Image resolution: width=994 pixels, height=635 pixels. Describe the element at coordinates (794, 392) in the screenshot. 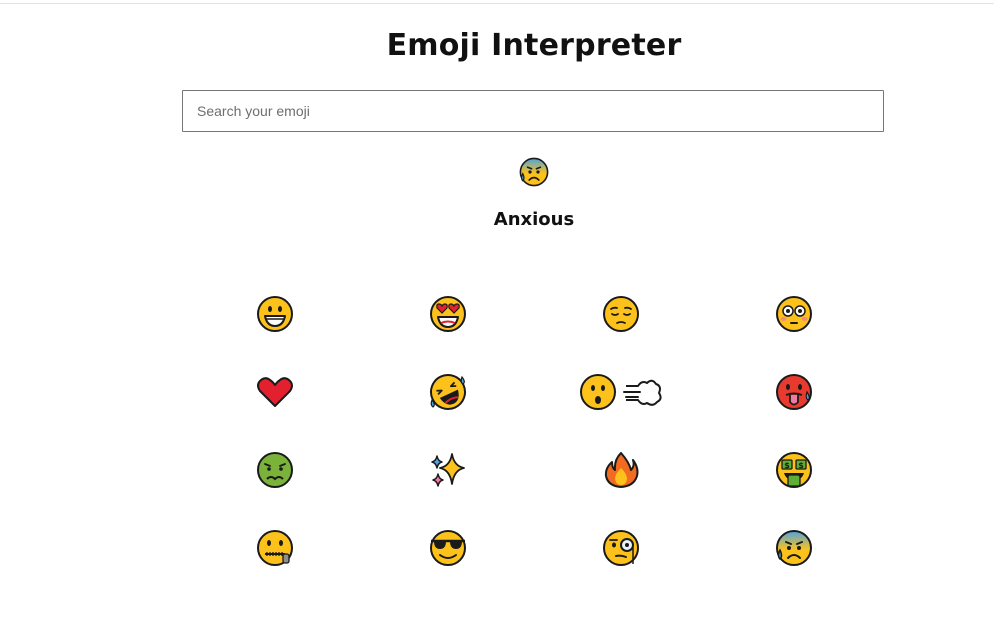

I see `hot-face-icon` at that location.